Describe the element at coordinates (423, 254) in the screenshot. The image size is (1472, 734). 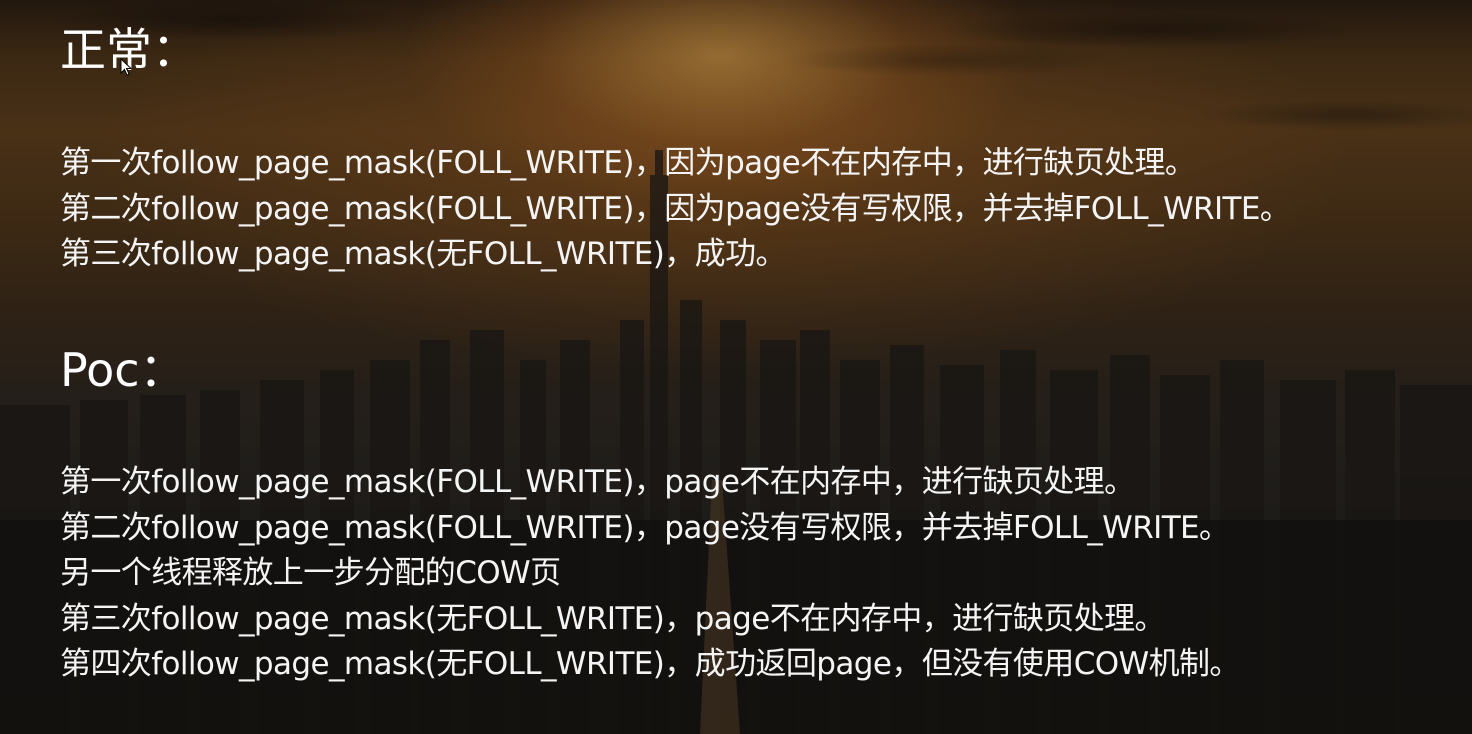
I see `normal-step-3: 第三次follow_page_mask(无FOLL_WRITE)，成功。` at that location.